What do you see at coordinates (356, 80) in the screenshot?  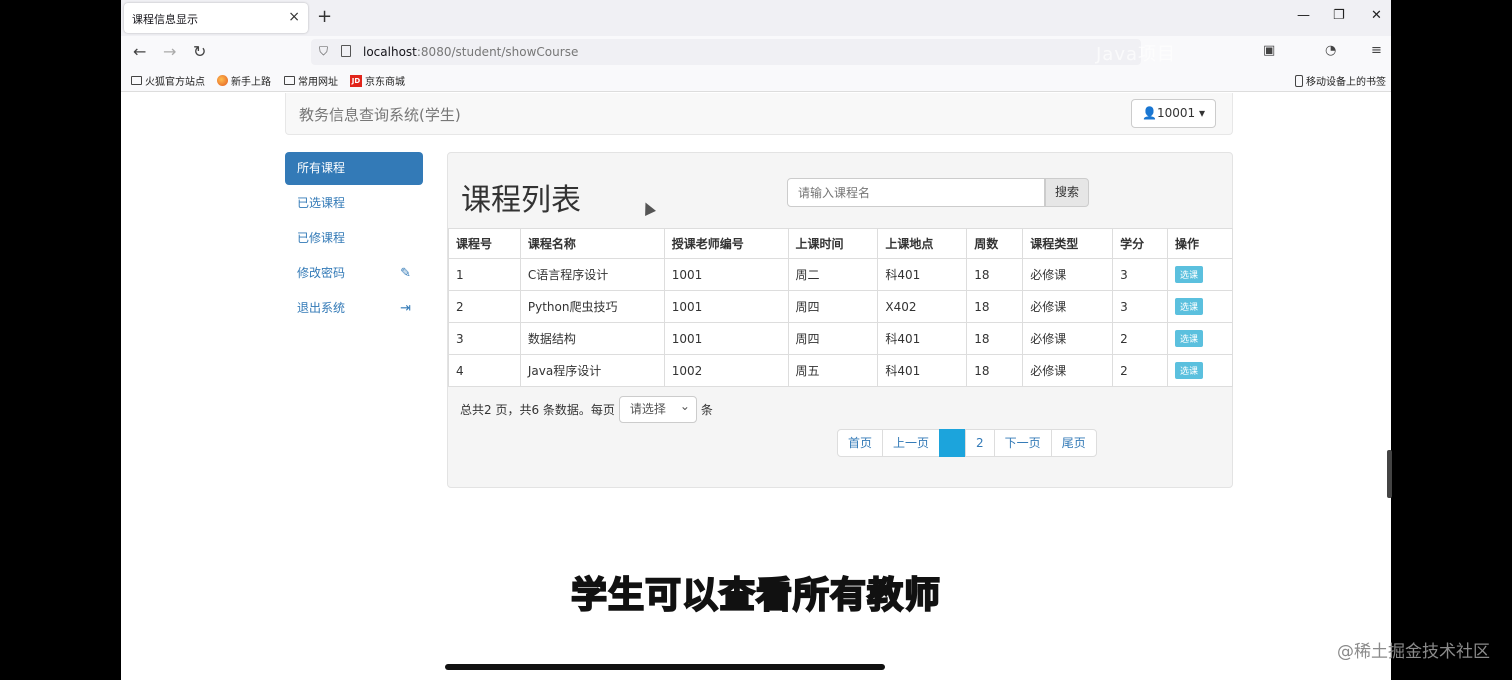 I see `jd-logo-icon: JD` at bounding box center [356, 80].